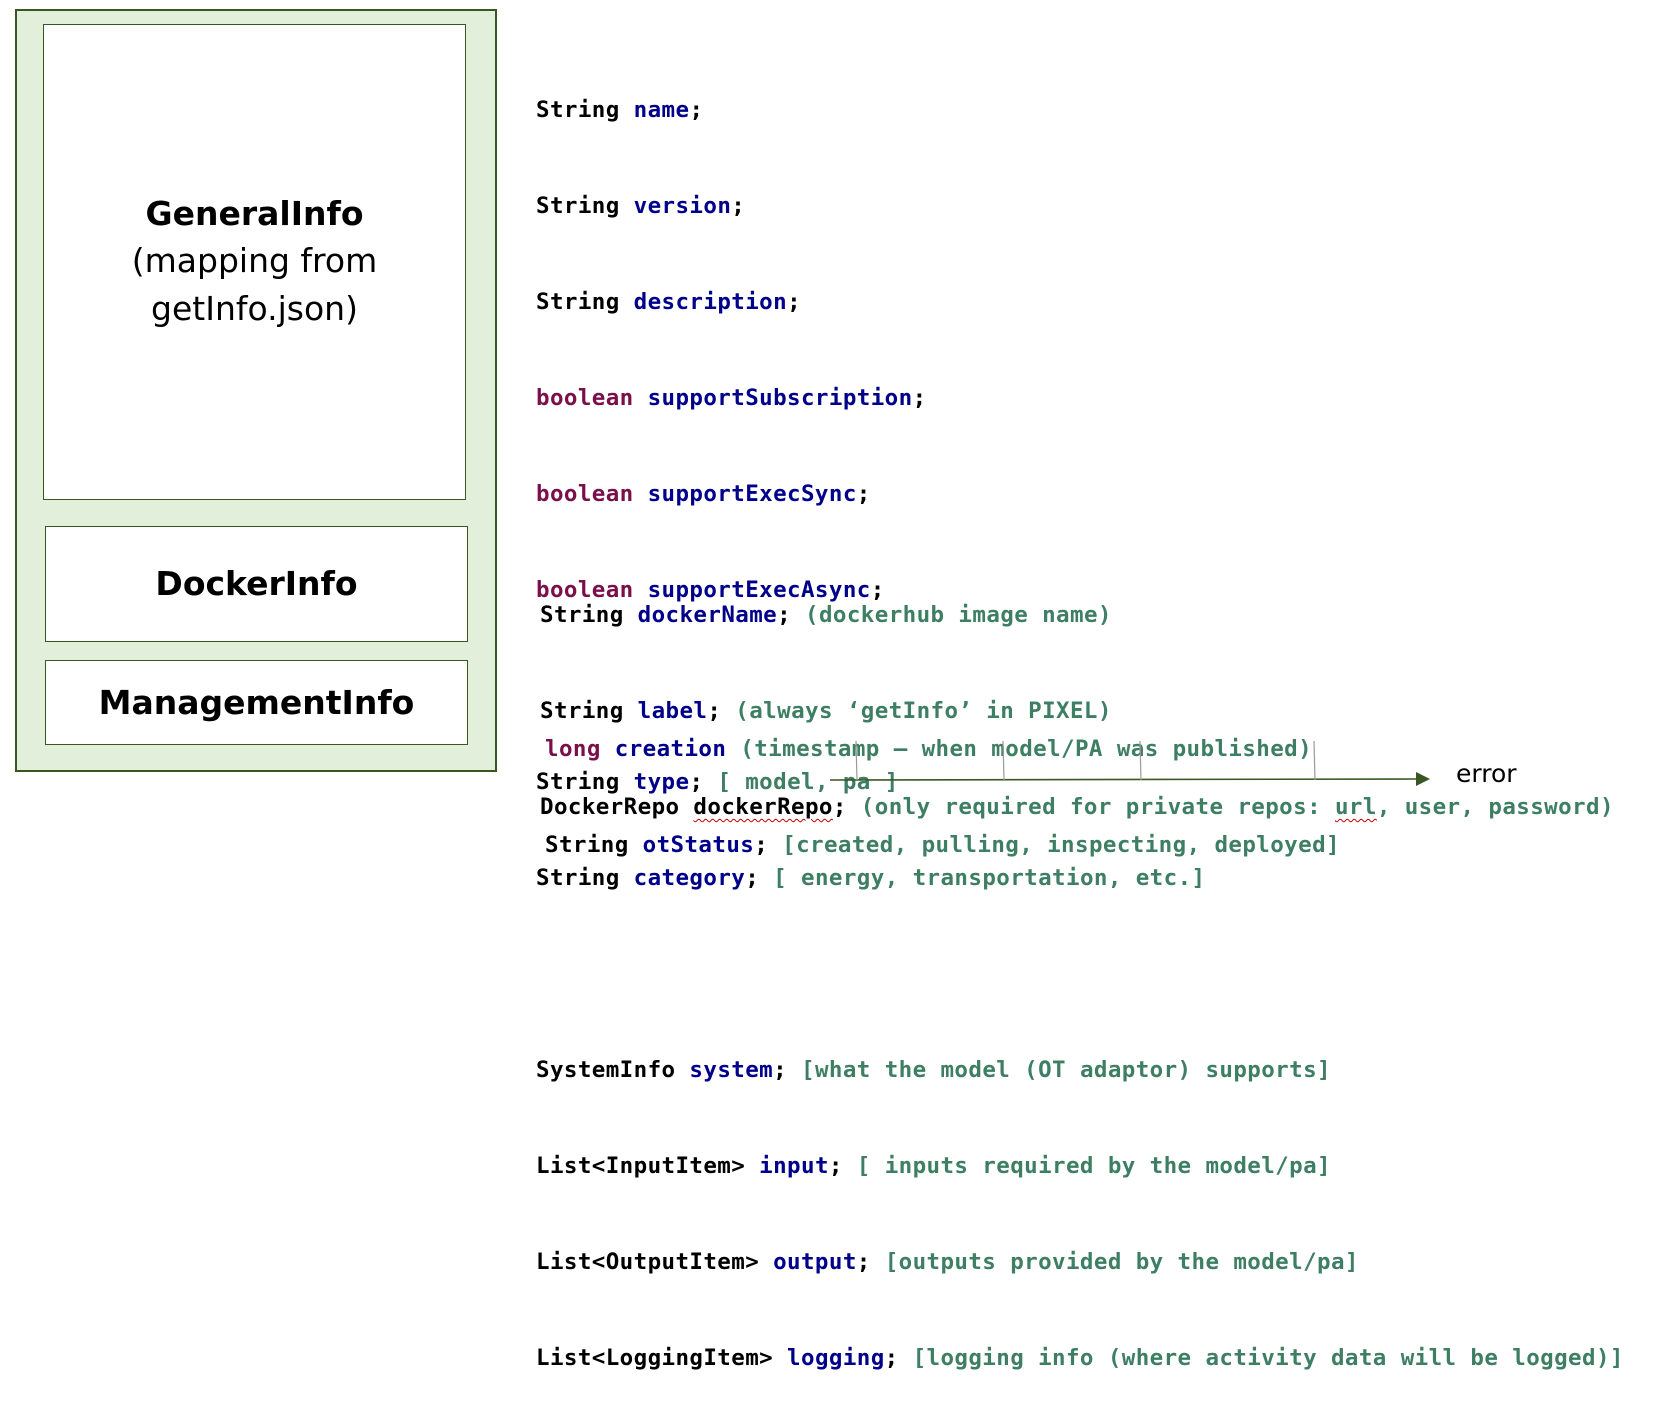 The height and width of the screenshot is (1406, 1680). What do you see at coordinates (1123, 779) in the screenshot?
I see `timeline-axis` at bounding box center [1123, 779].